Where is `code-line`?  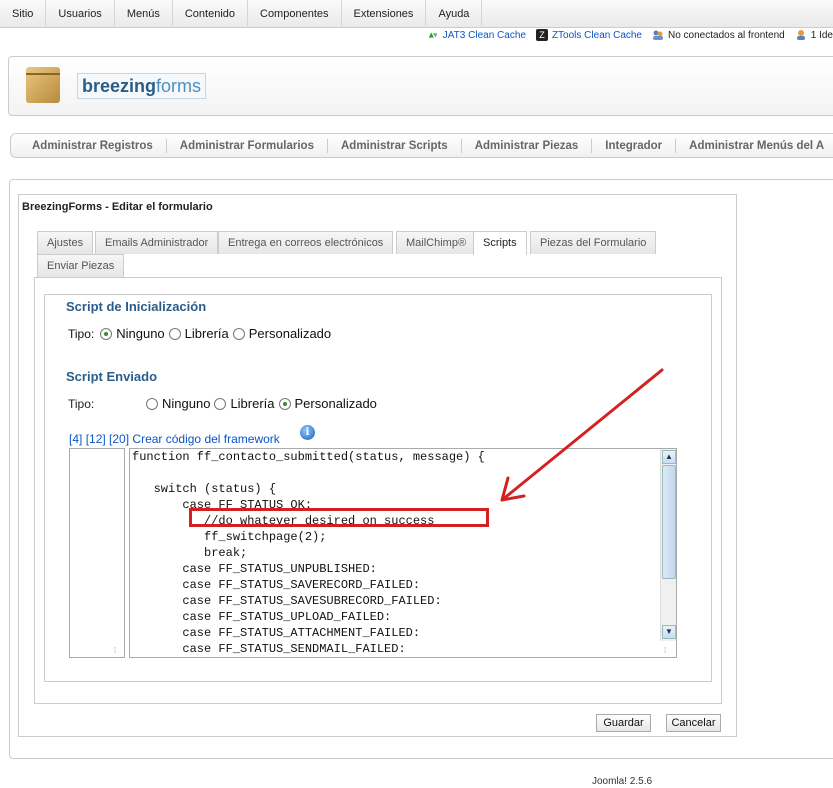 code-line is located at coordinates (308, 473).